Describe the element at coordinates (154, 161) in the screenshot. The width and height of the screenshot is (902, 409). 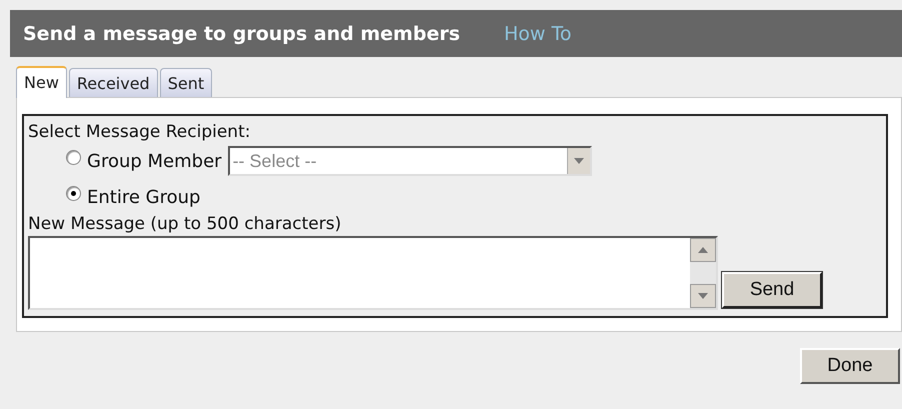
I see `option-label: Group Member` at that location.